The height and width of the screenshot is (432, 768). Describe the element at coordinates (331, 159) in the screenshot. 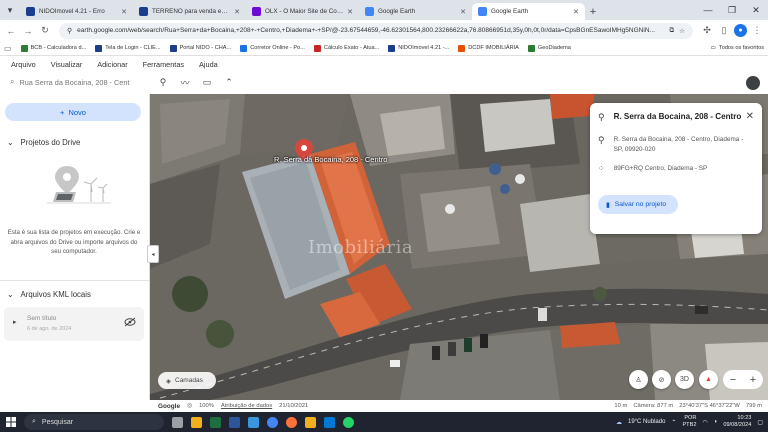

I see `pin-label: R. Serra da Bocaina, 208 - Centro` at that location.